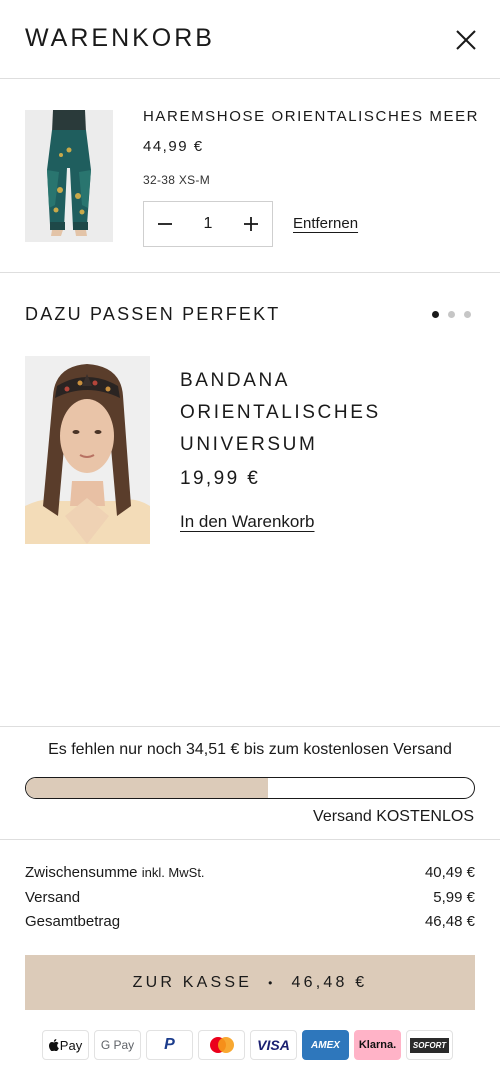 The image size is (500, 1080). Describe the element at coordinates (280, 413) in the screenshot. I see `upsell-product-name-link: BANDANA ORIENTALISCHES UNIVERSUM` at that location.